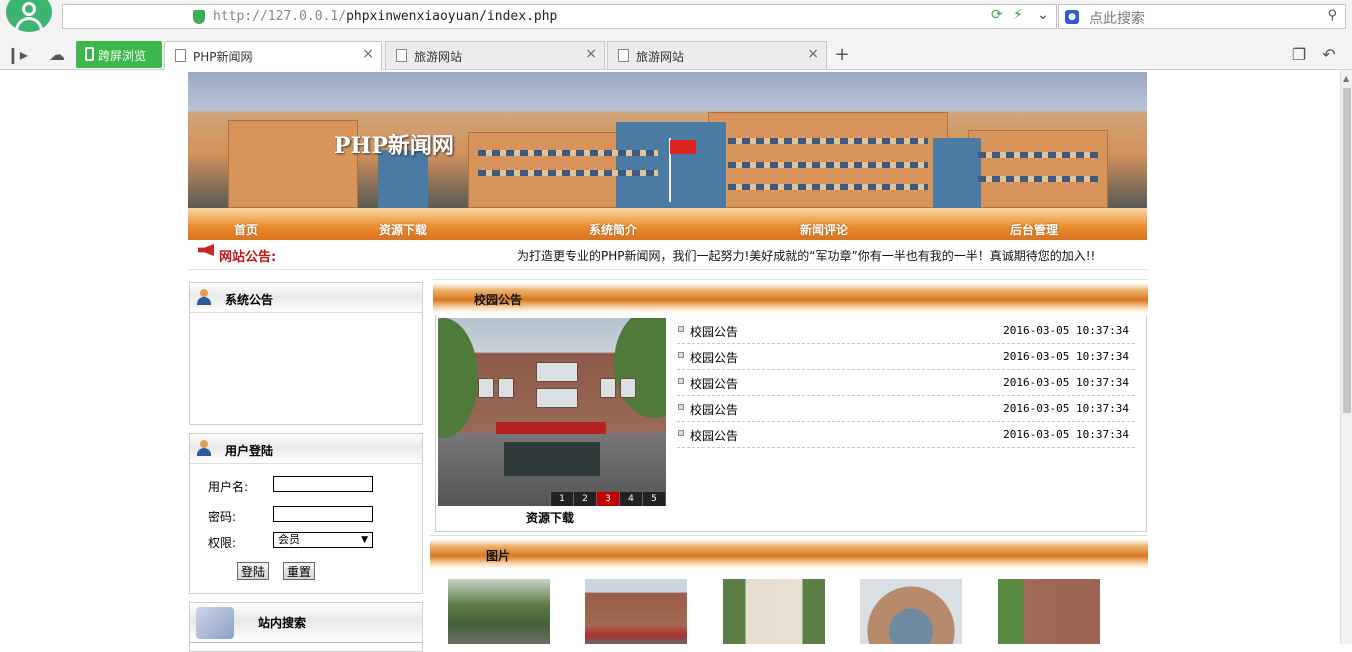  Describe the element at coordinates (1332, 15) in the screenshot. I see `search-icon: ⚲` at that location.